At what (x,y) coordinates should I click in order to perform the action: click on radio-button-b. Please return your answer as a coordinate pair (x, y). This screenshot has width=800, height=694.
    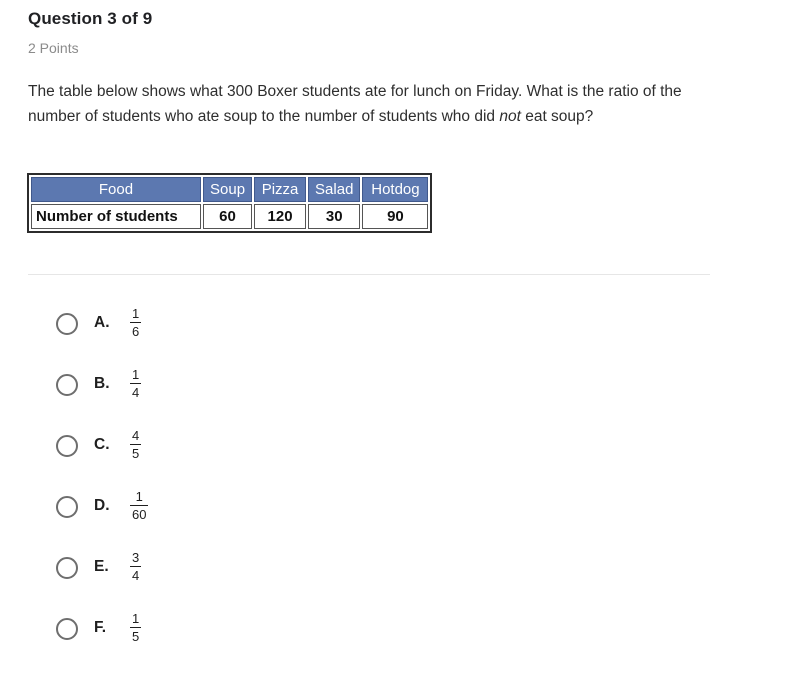
    Looking at the image, I should click on (67, 385).